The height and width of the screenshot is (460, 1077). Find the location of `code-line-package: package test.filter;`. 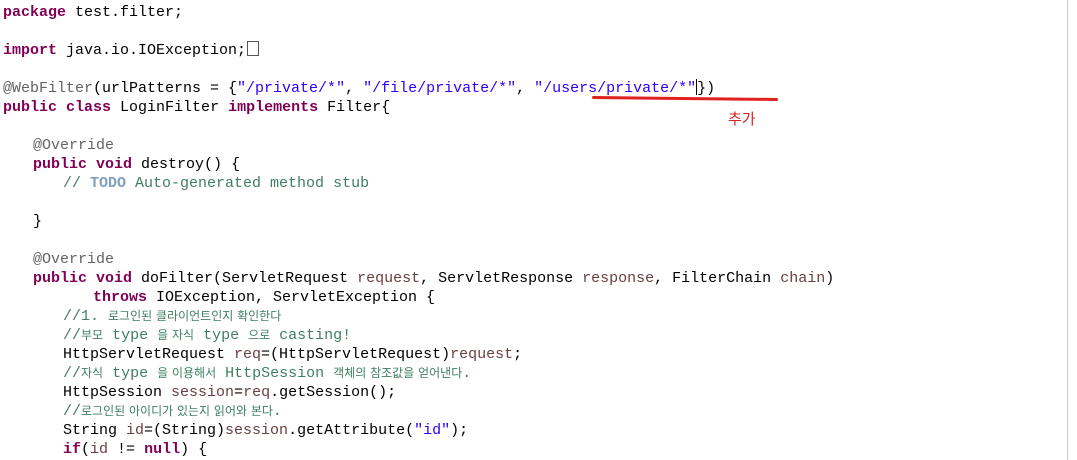

code-line-package: package test.filter; is located at coordinates (93, 12).